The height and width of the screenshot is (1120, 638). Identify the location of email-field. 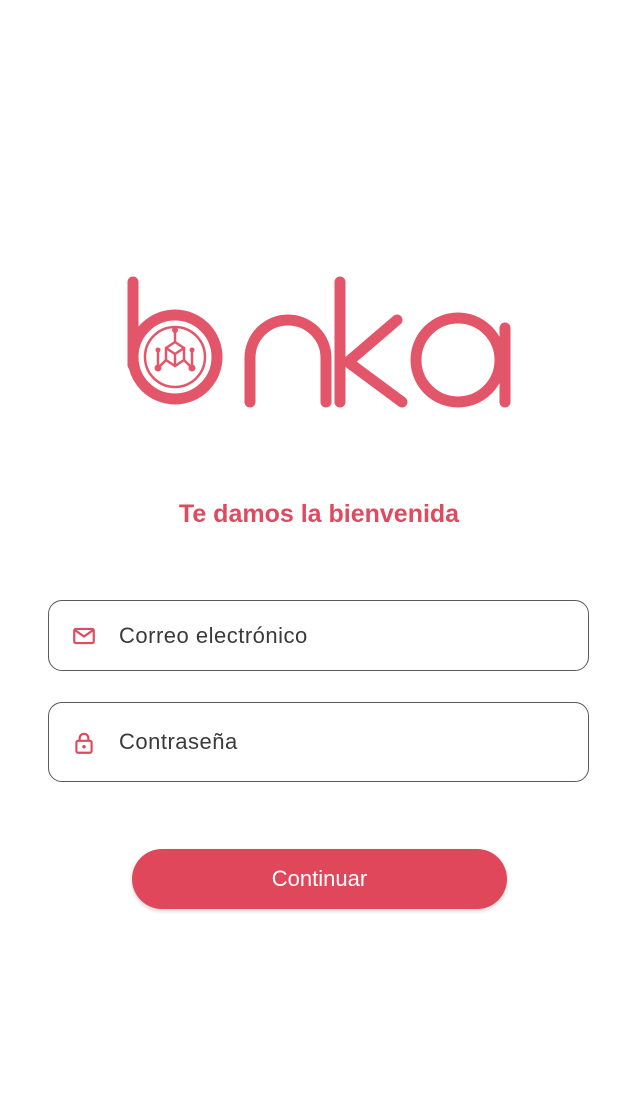
(318, 635).